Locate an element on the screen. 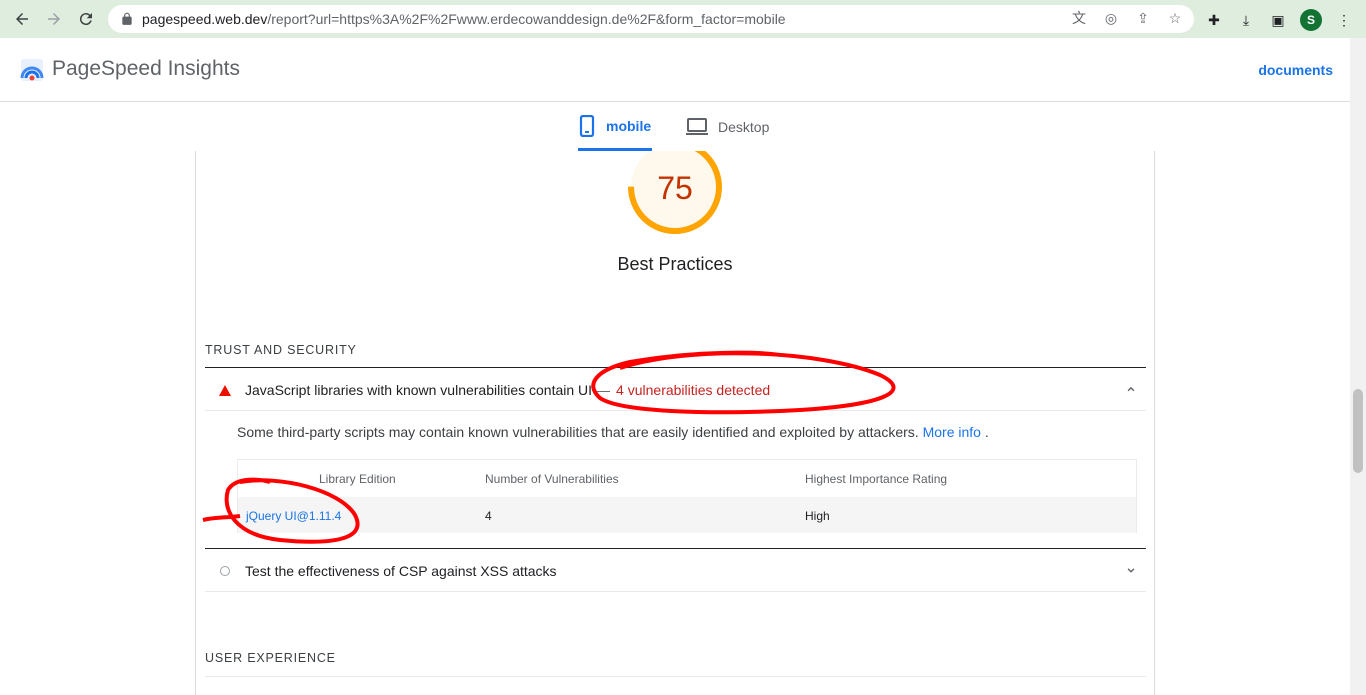 The height and width of the screenshot is (695, 1366). download-icon: ⤓ is located at coordinates (1246, 20).